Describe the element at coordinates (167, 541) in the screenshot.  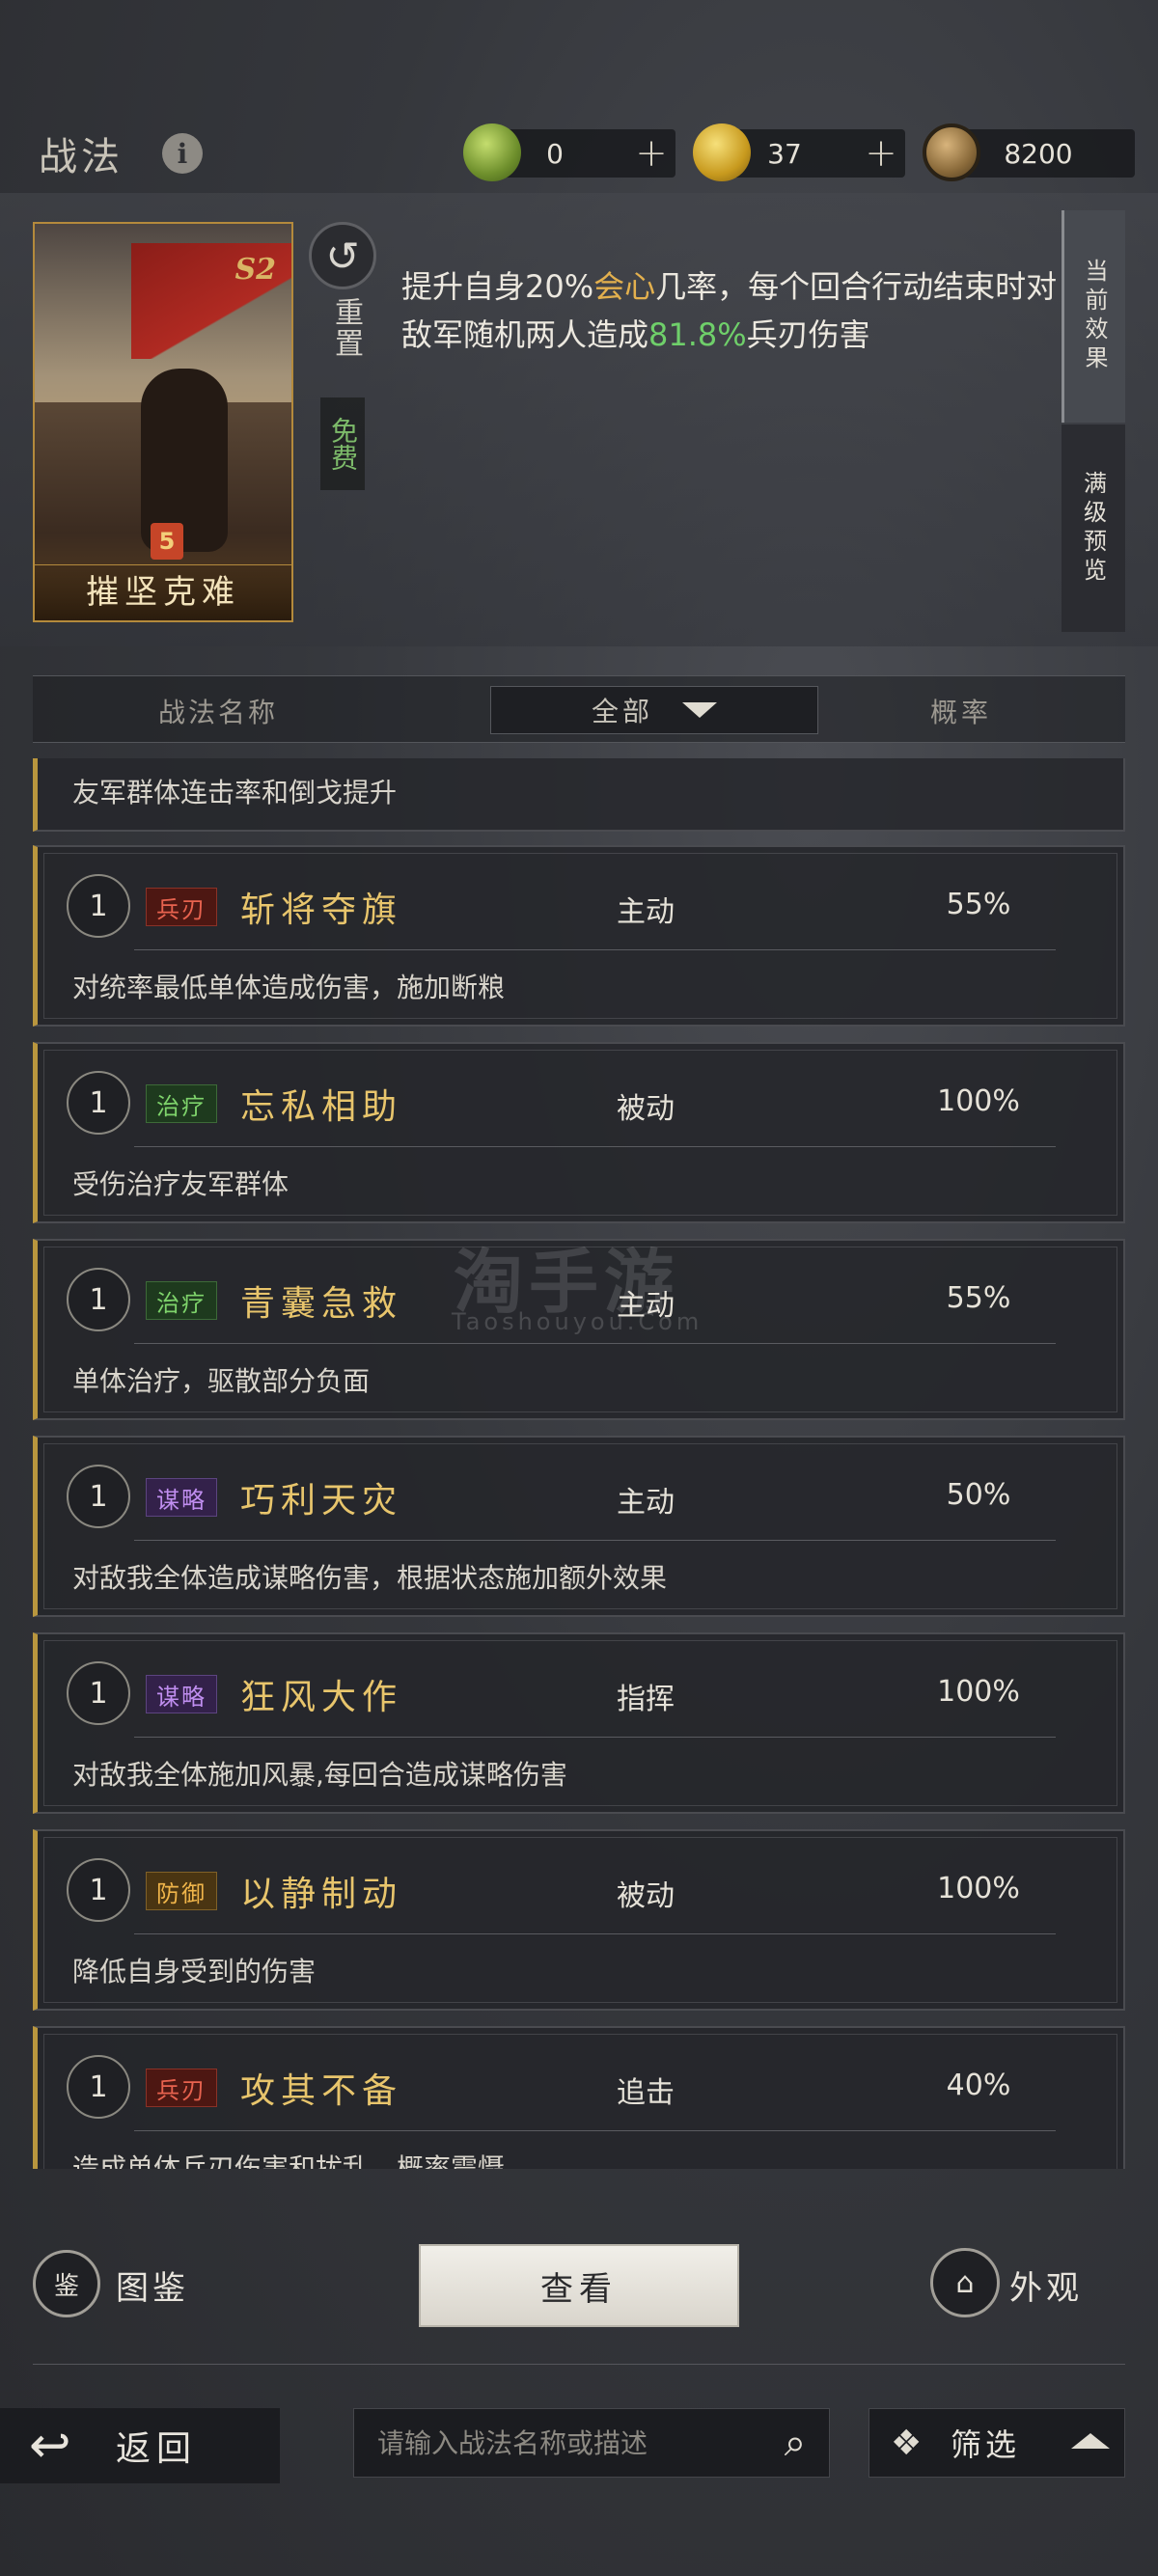
I see `card-level-badge: 5` at that location.